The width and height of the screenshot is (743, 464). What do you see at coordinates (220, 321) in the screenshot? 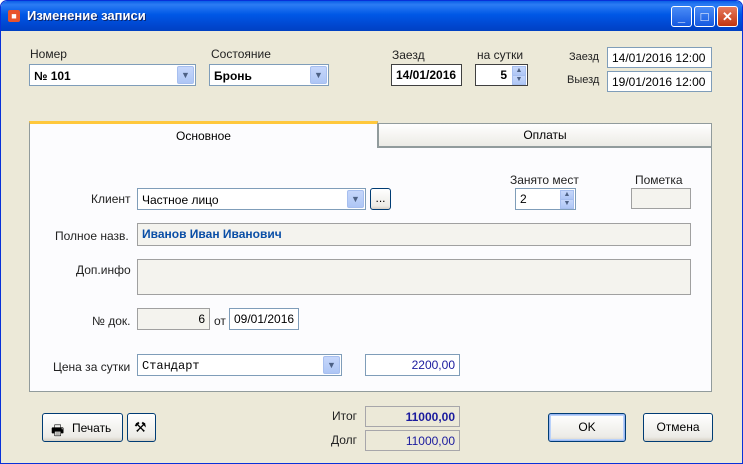
I see `doc-from-label: от` at bounding box center [220, 321].